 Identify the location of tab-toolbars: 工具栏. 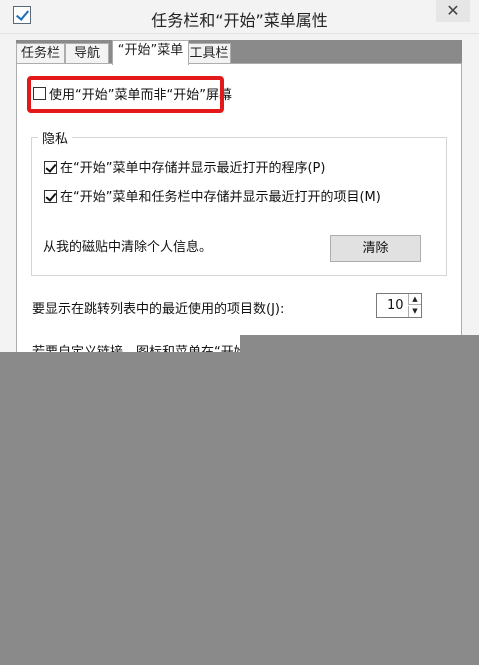
(209, 53).